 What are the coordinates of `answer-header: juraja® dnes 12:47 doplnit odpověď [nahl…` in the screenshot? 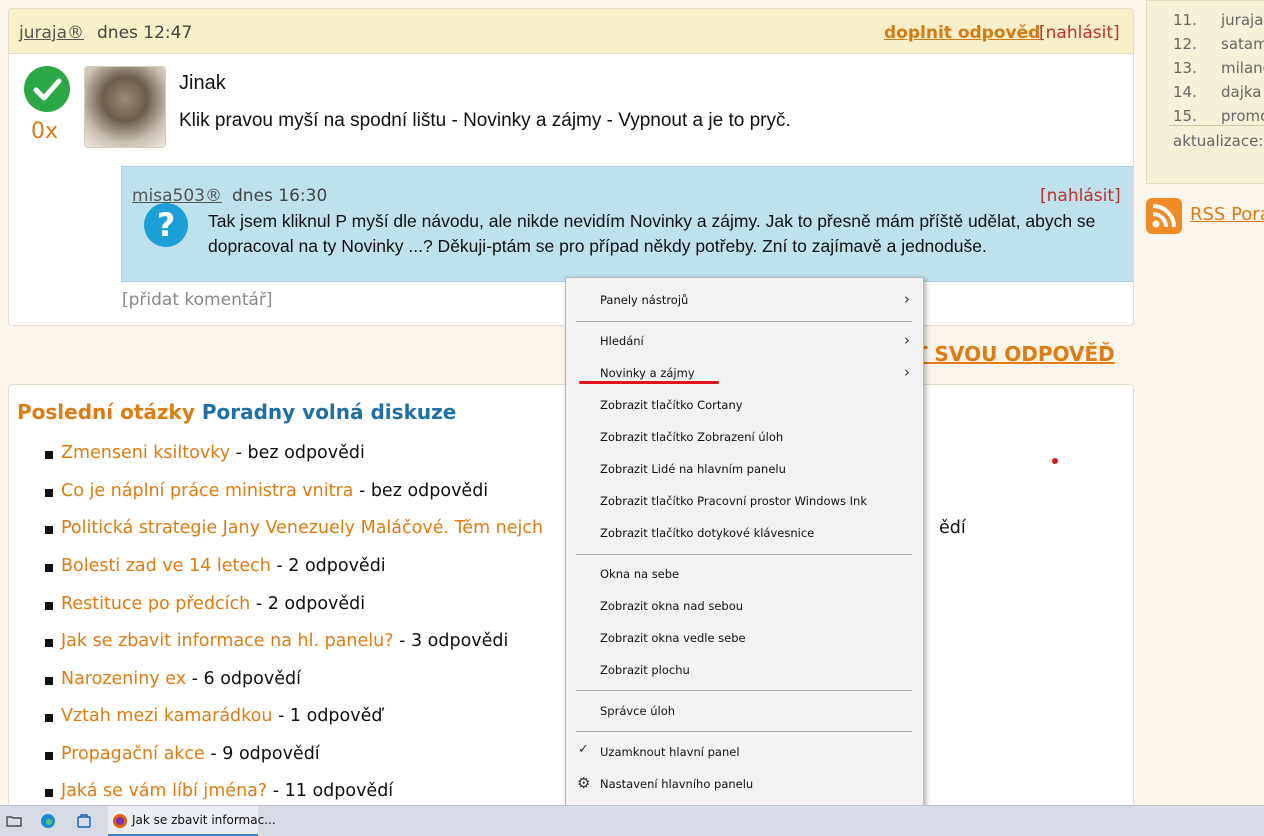 It's located at (571, 31).